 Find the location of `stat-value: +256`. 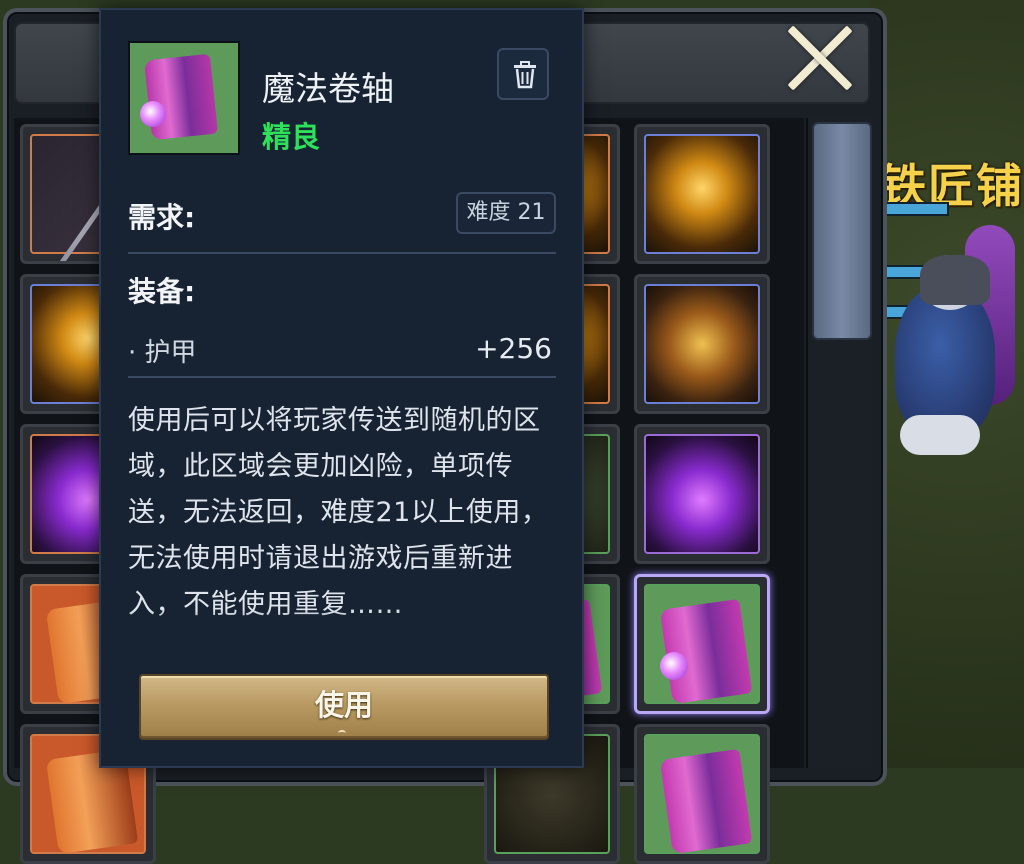

stat-value: +256 is located at coordinates (513, 348).